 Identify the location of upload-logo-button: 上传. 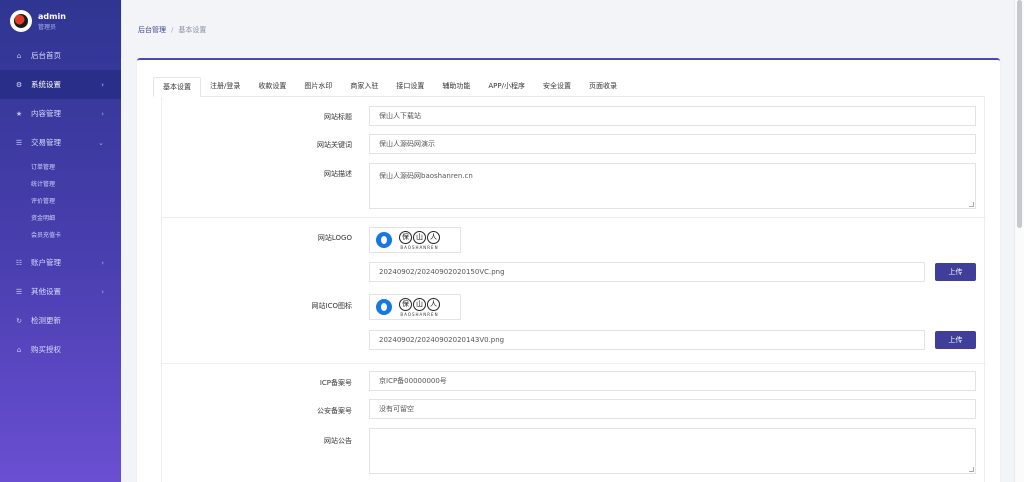
(955, 272).